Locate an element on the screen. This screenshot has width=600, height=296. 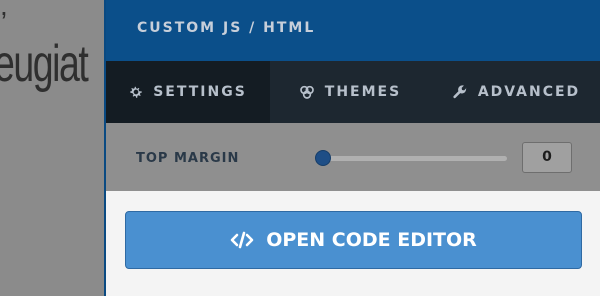
open-code-editor-button: OPEN CODE EDITOR is located at coordinates (353, 240).